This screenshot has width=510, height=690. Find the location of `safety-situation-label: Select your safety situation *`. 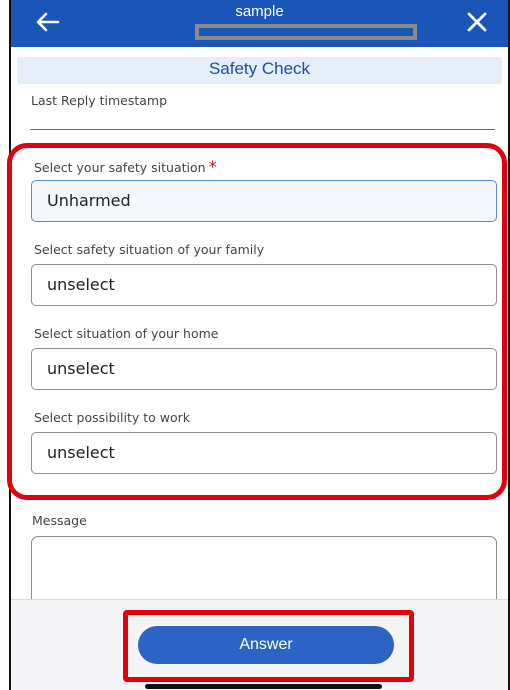

safety-situation-label: Select your safety situation * is located at coordinates (125, 166).